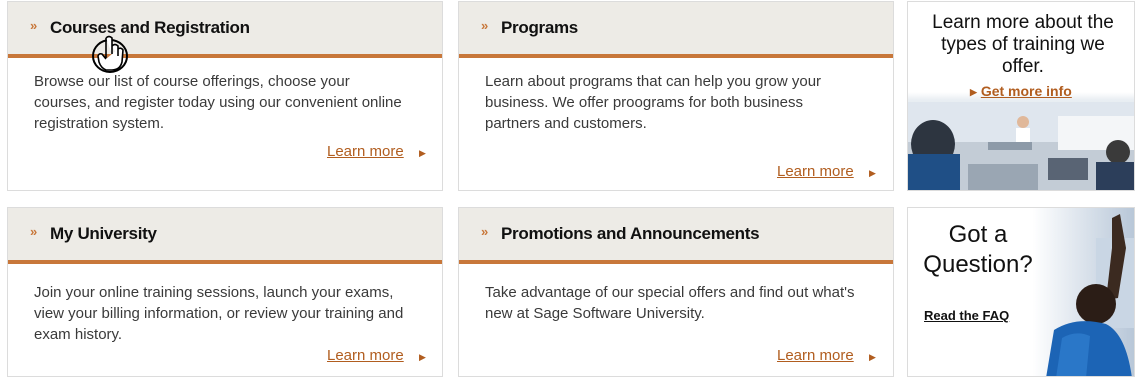 The width and height of the screenshot is (1135, 379). I want to click on card-title-link: My University, so click(103, 234).